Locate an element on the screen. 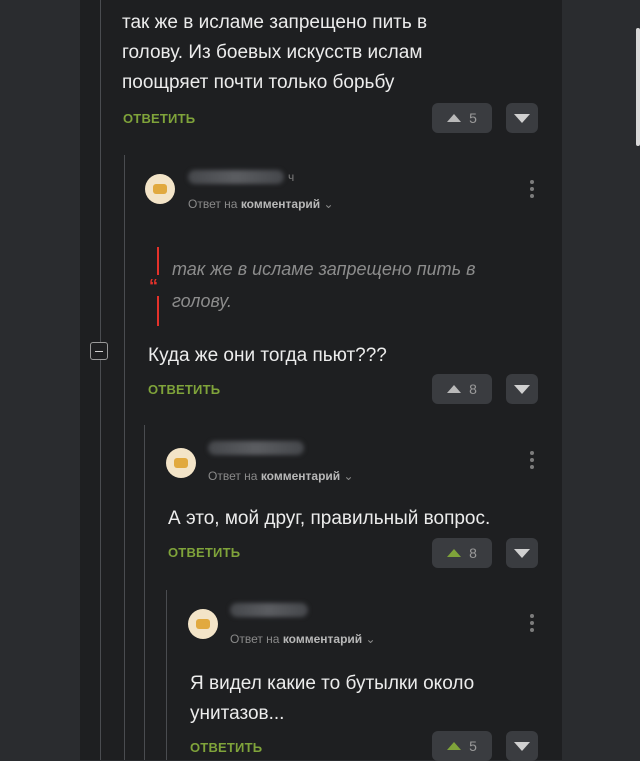 The height and width of the screenshot is (761, 640). collapse-thread-button is located at coordinates (99, 351).